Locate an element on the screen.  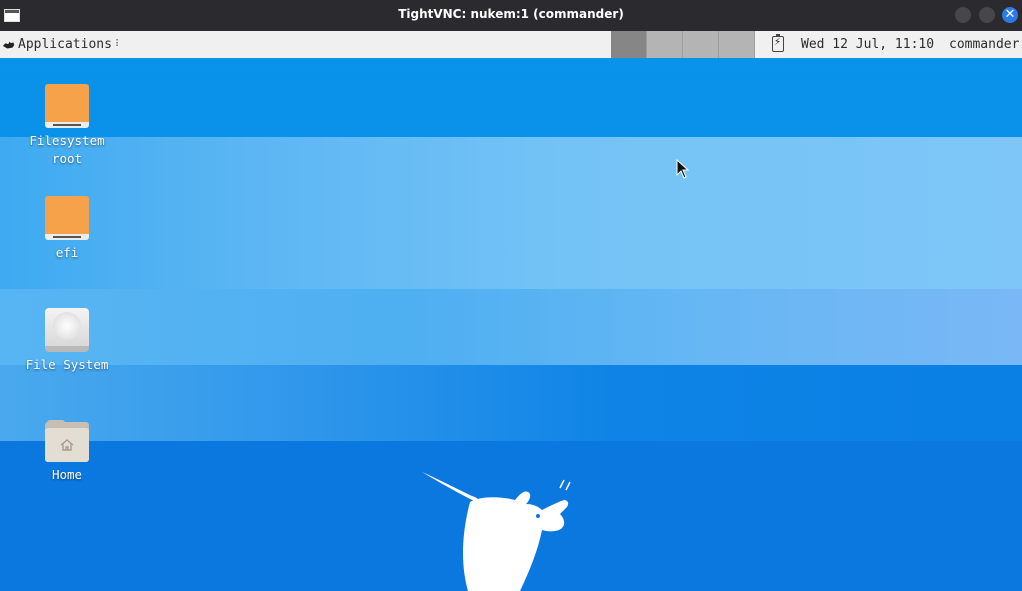
desktop-icon-filesystem-root: Filesystem root is located at coordinates (67, 126).